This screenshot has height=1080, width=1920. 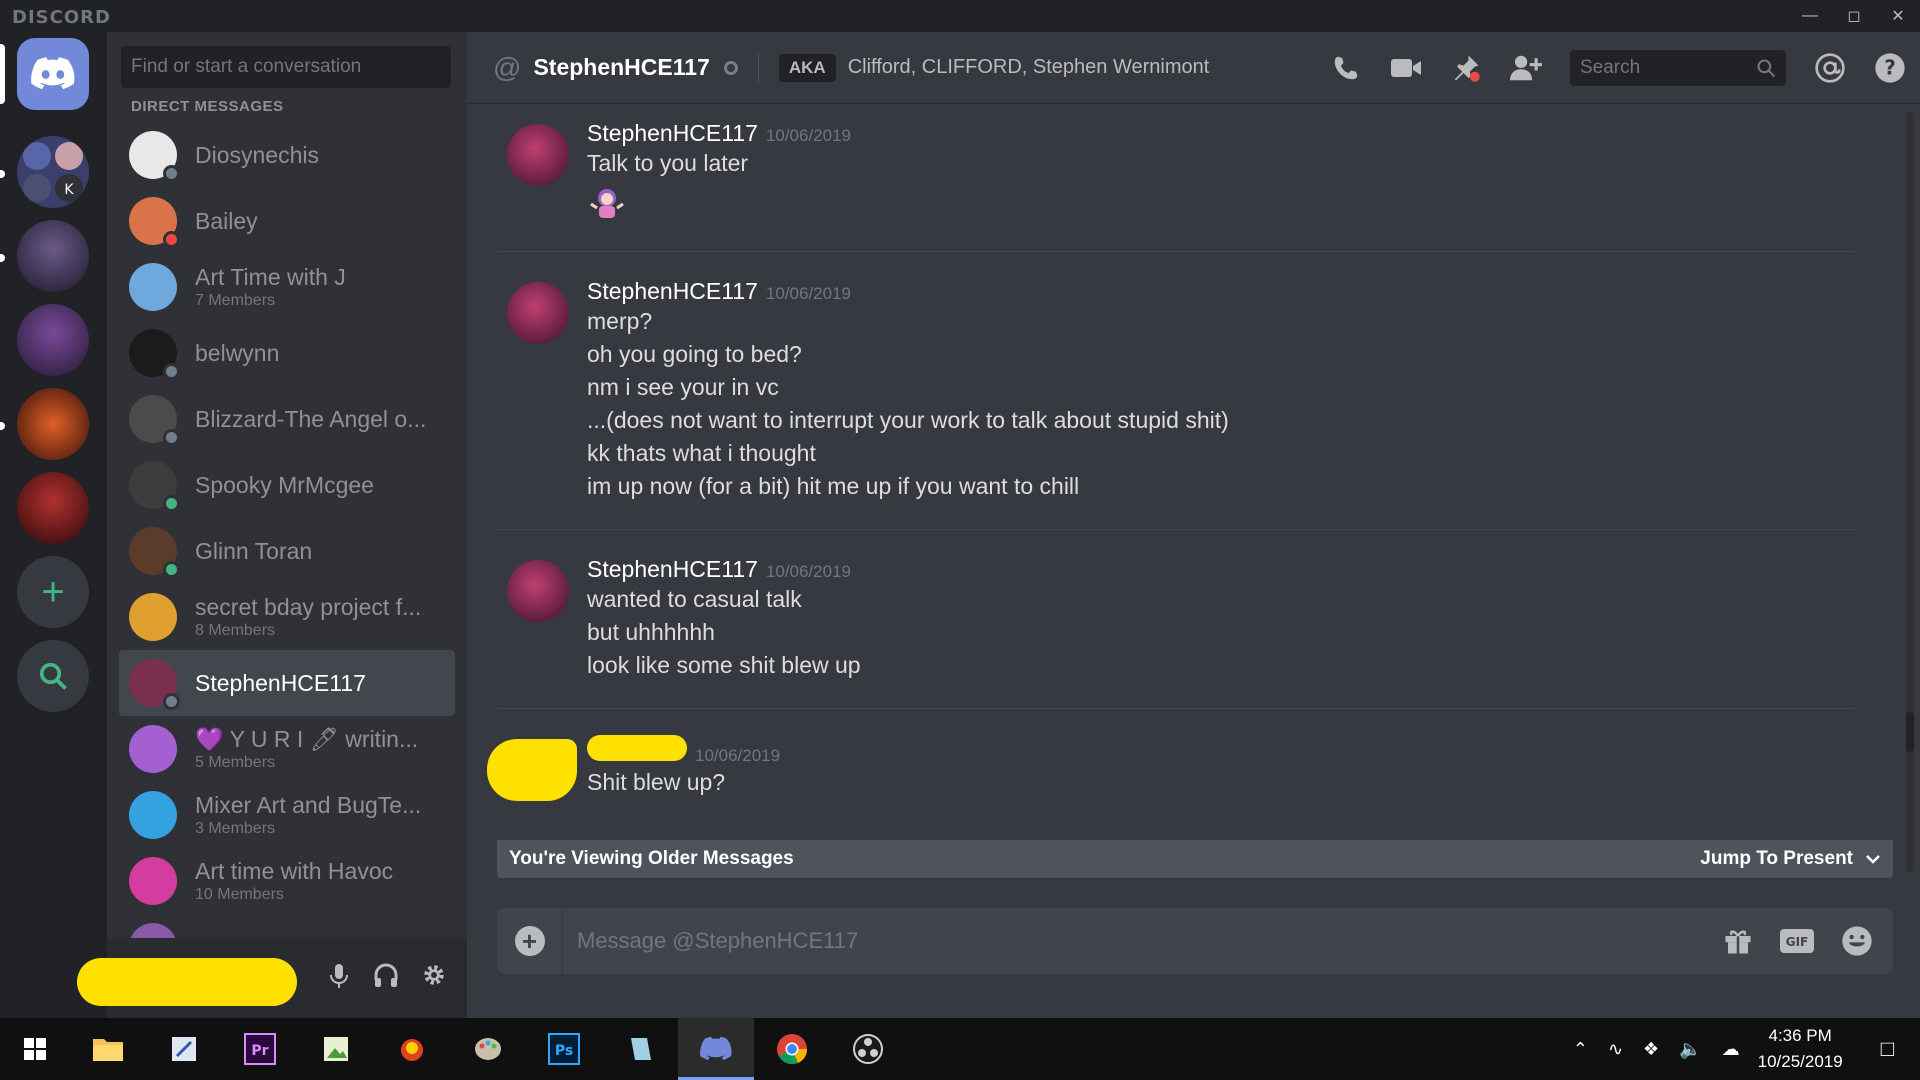 What do you see at coordinates (1690, 1049) in the screenshot?
I see `volume-icon: 🔈` at bounding box center [1690, 1049].